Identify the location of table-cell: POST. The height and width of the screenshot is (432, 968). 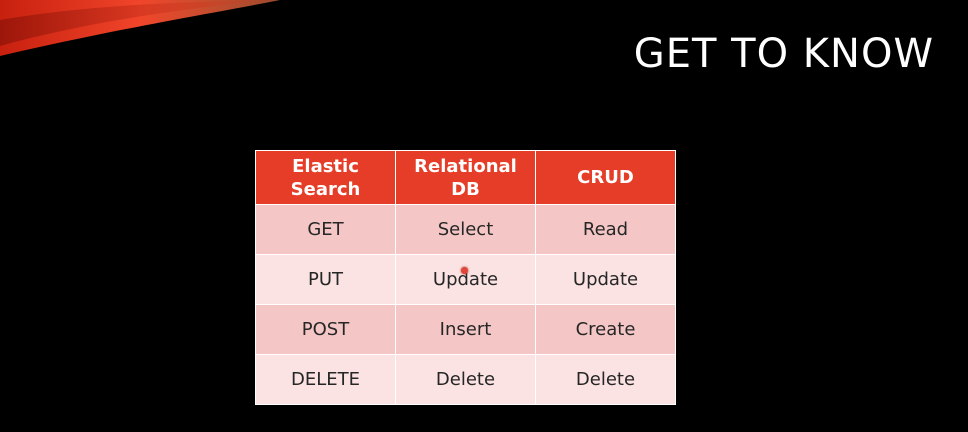
(325, 329).